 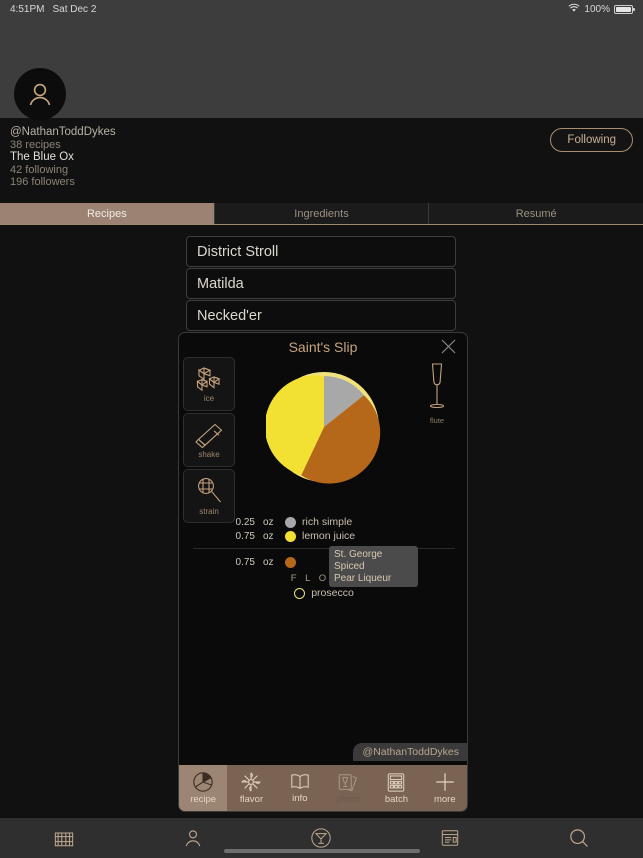 I want to click on tab-recipes: Recipes, so click(x=107, y=213).